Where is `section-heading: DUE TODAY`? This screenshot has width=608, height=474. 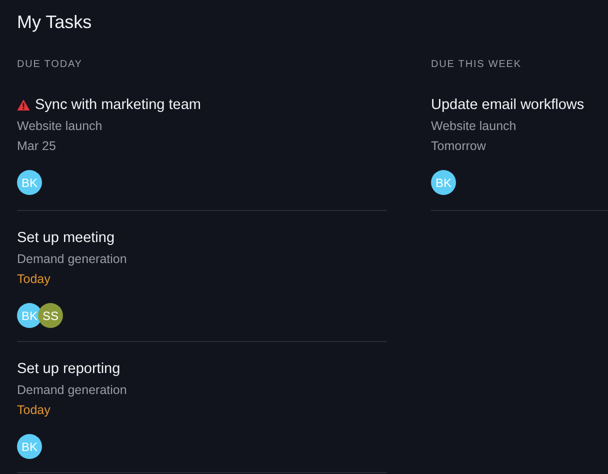
section-heading: DUE TODAY is located at coordinates (50, 65).